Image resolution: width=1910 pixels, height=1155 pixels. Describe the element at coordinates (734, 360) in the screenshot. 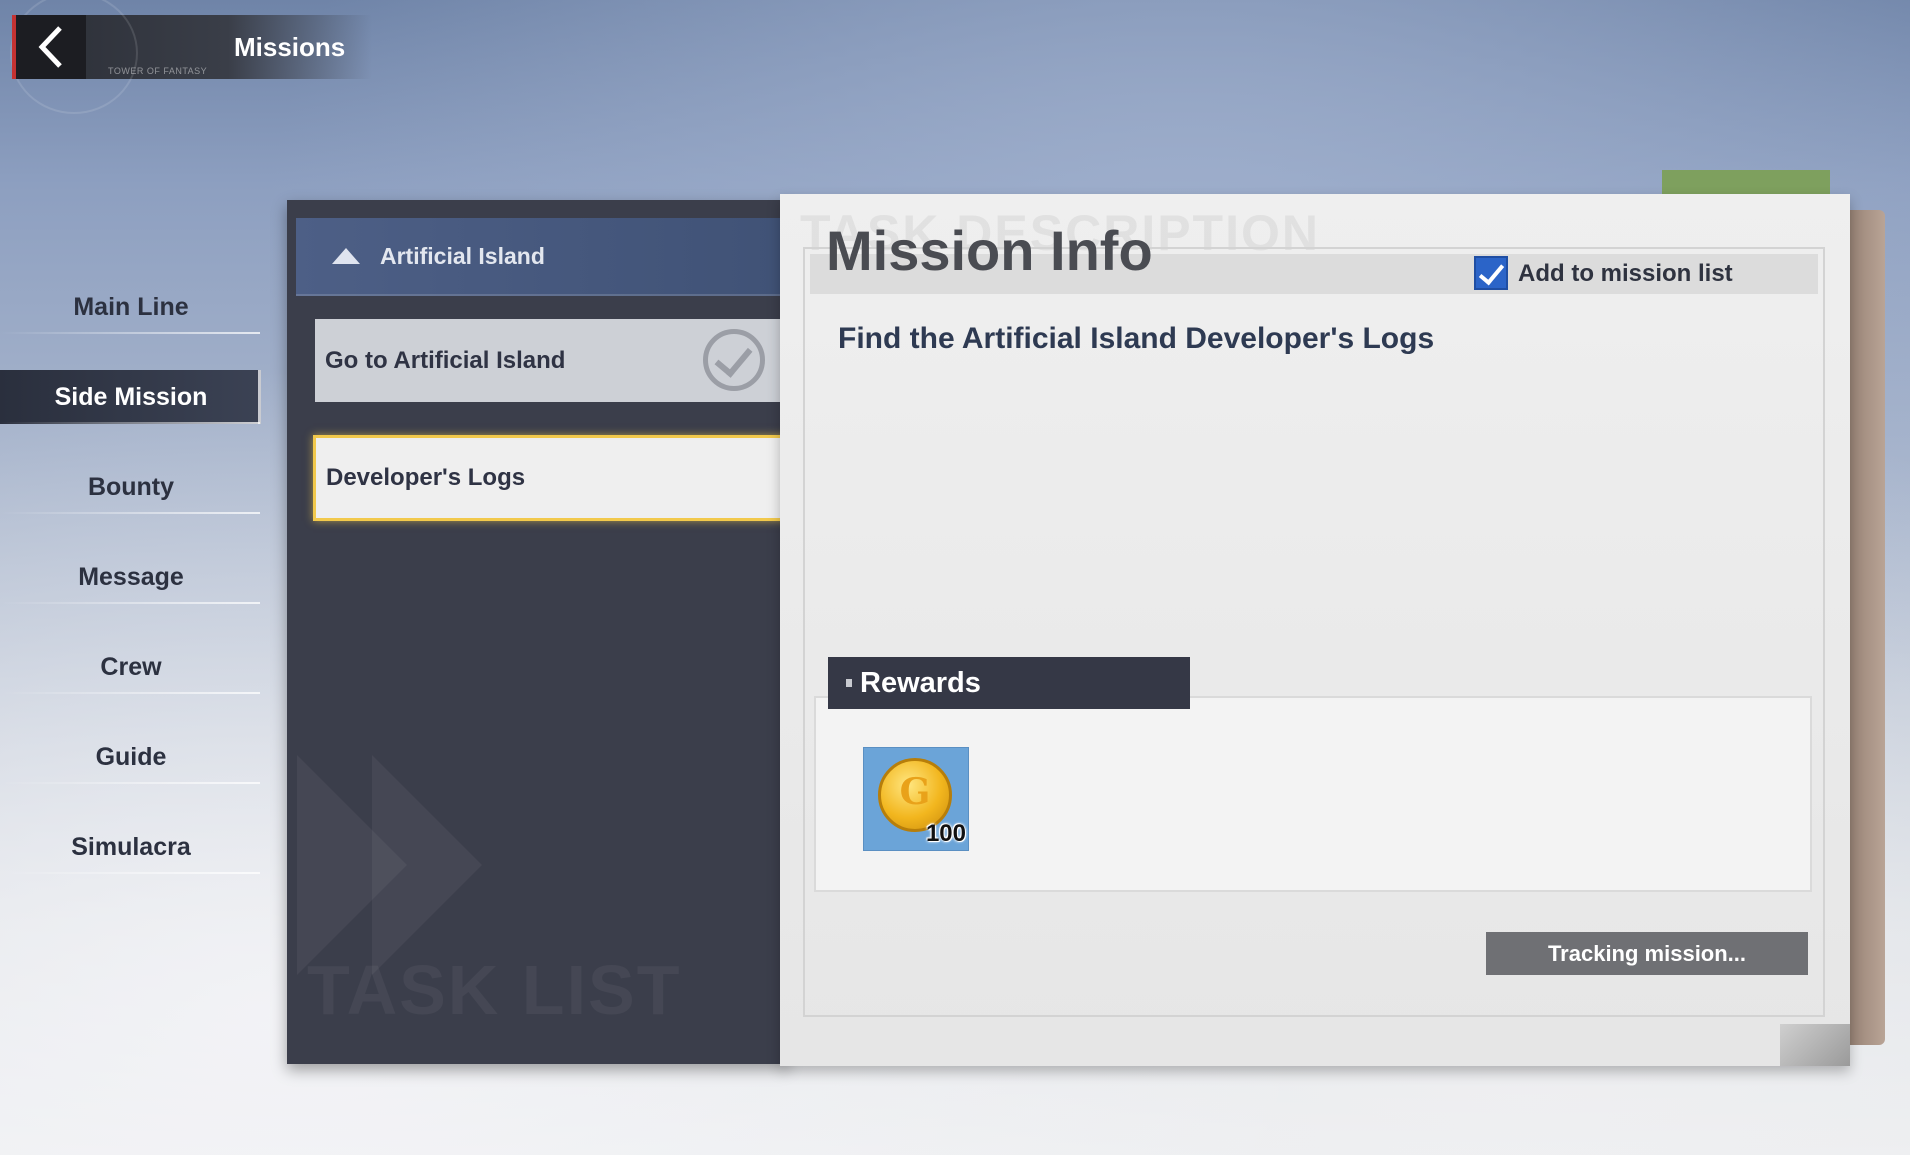

I see `completed-check-icon` at that location.